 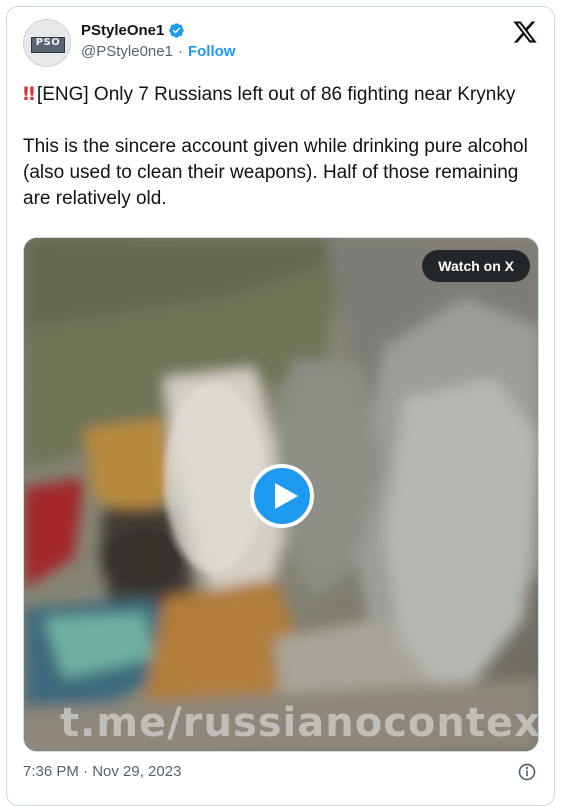 I want to click on avatar-logo: PSO, so click(x=48, y=45).